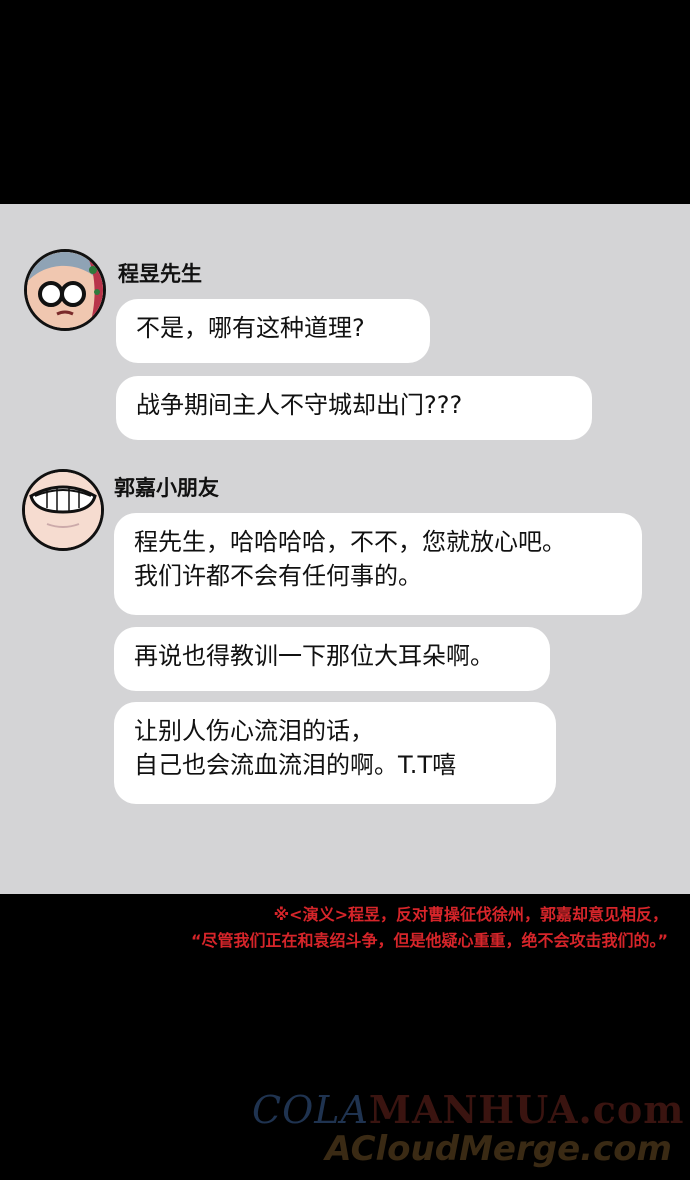 This screenshot has height=1180, width=690. I want to click on guo-jia-avatar-icon, so click(63, 510).